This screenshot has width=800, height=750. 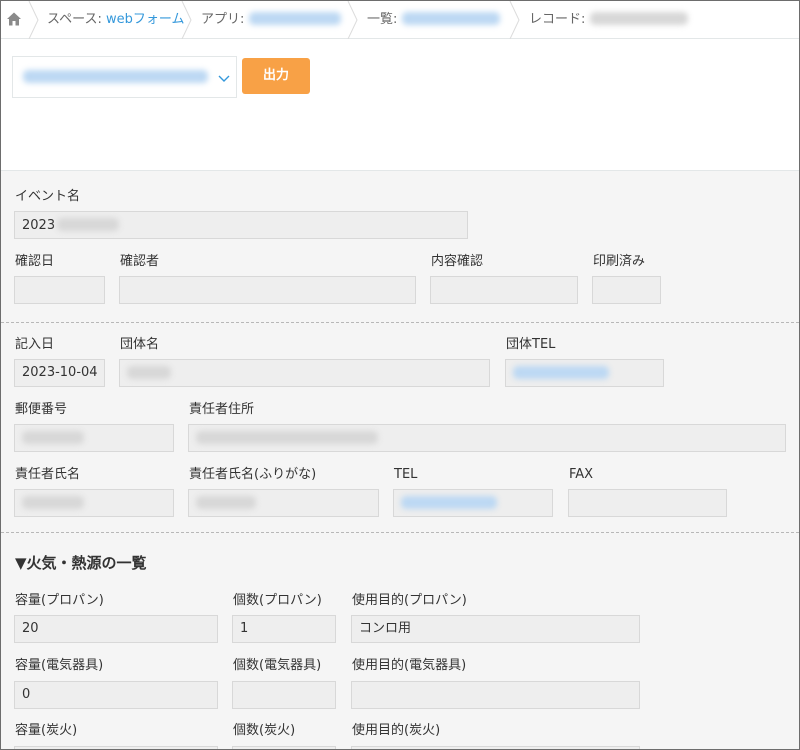 What do you see at coordinates (39, 225) in the screenshot?
I see `event-name-value: 2023` at bounding box center [39, 225].